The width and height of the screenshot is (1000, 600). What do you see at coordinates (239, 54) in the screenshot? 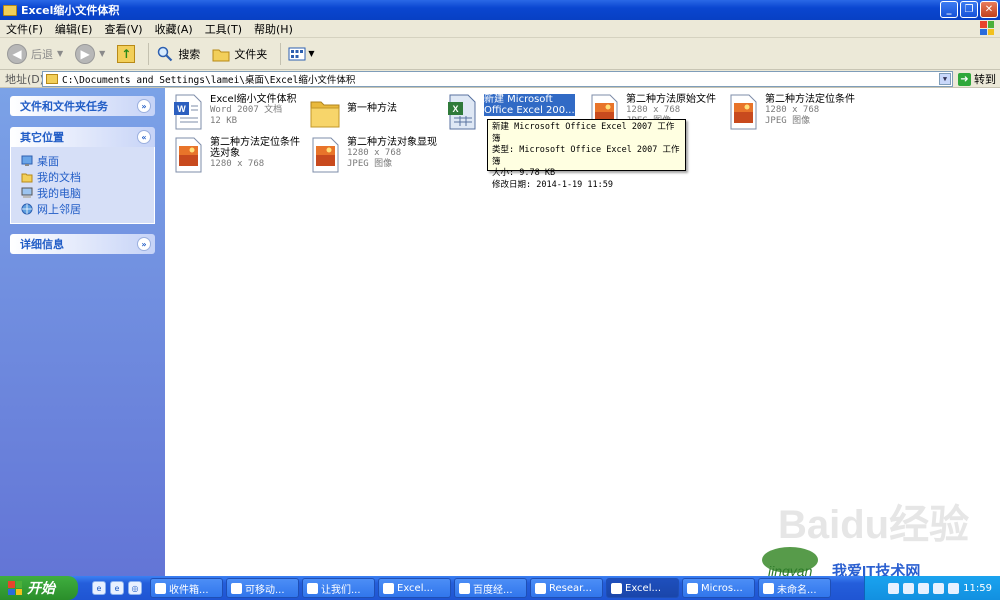
I see `folders-button: 文件夹` at bounding box center [239, 54].